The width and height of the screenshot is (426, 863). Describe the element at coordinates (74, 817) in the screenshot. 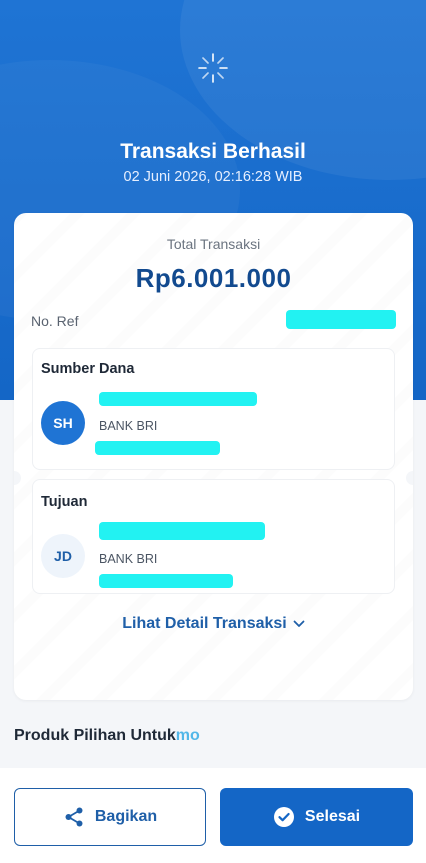

I see `share-icon` at that location.